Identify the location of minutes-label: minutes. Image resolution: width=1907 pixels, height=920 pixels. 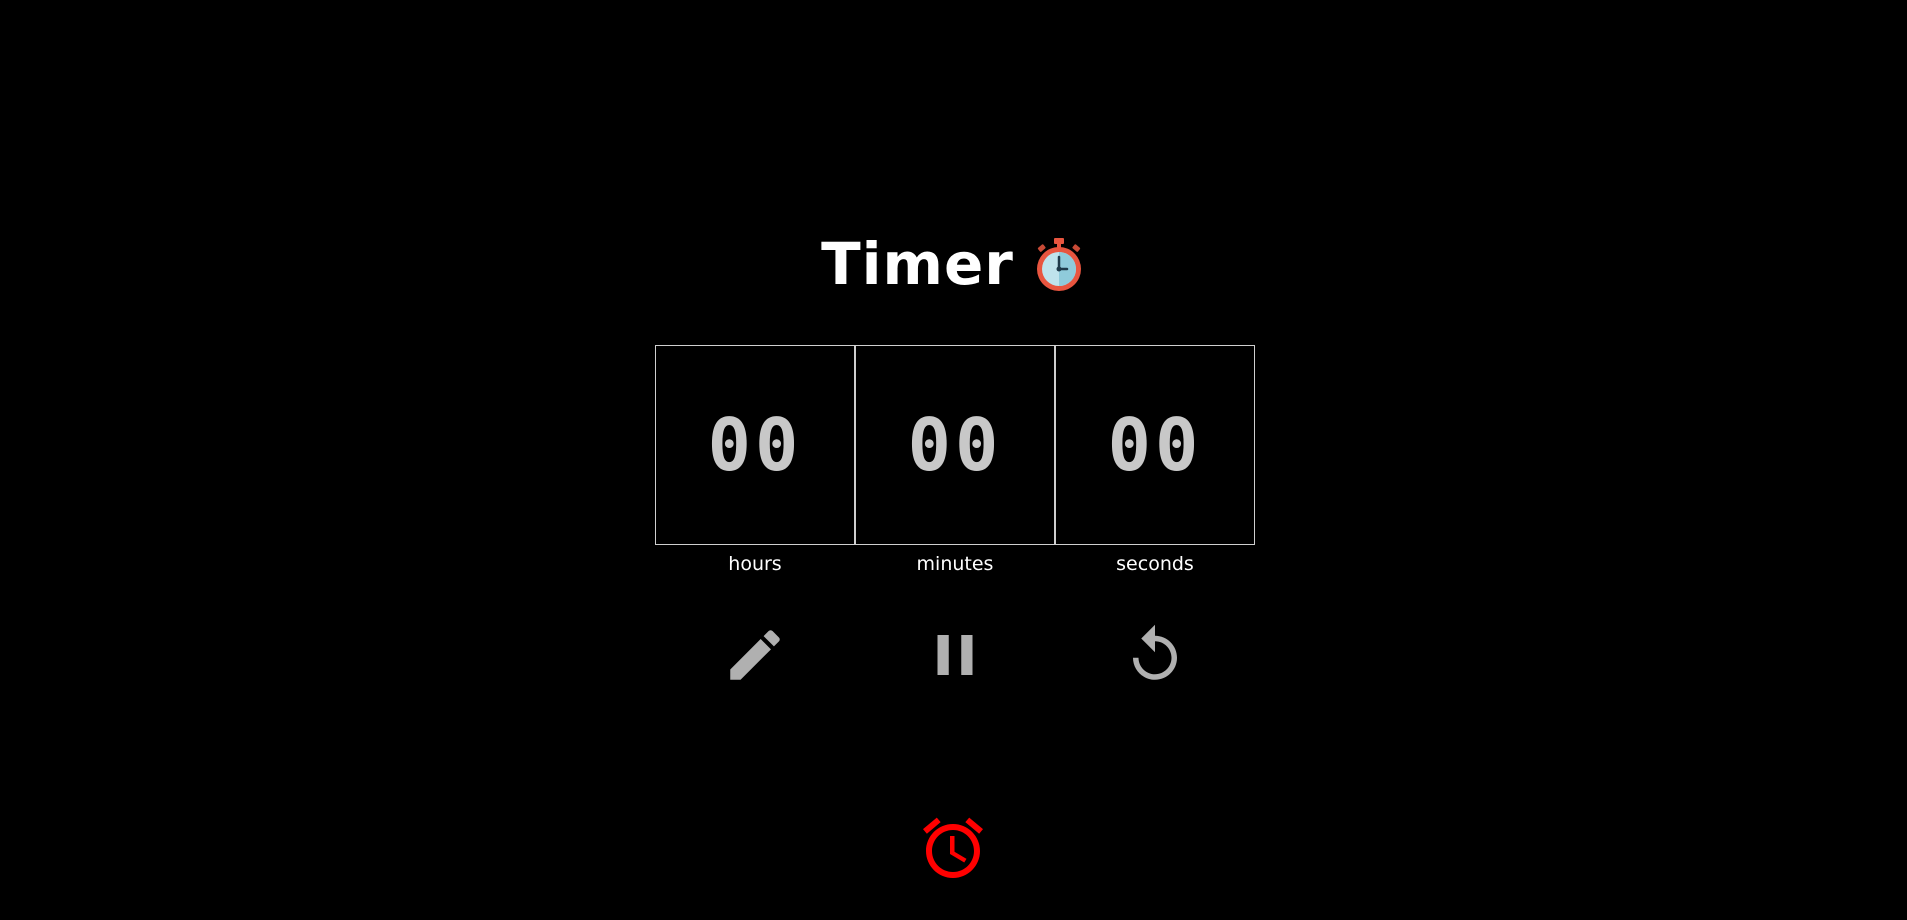
(955, 564).